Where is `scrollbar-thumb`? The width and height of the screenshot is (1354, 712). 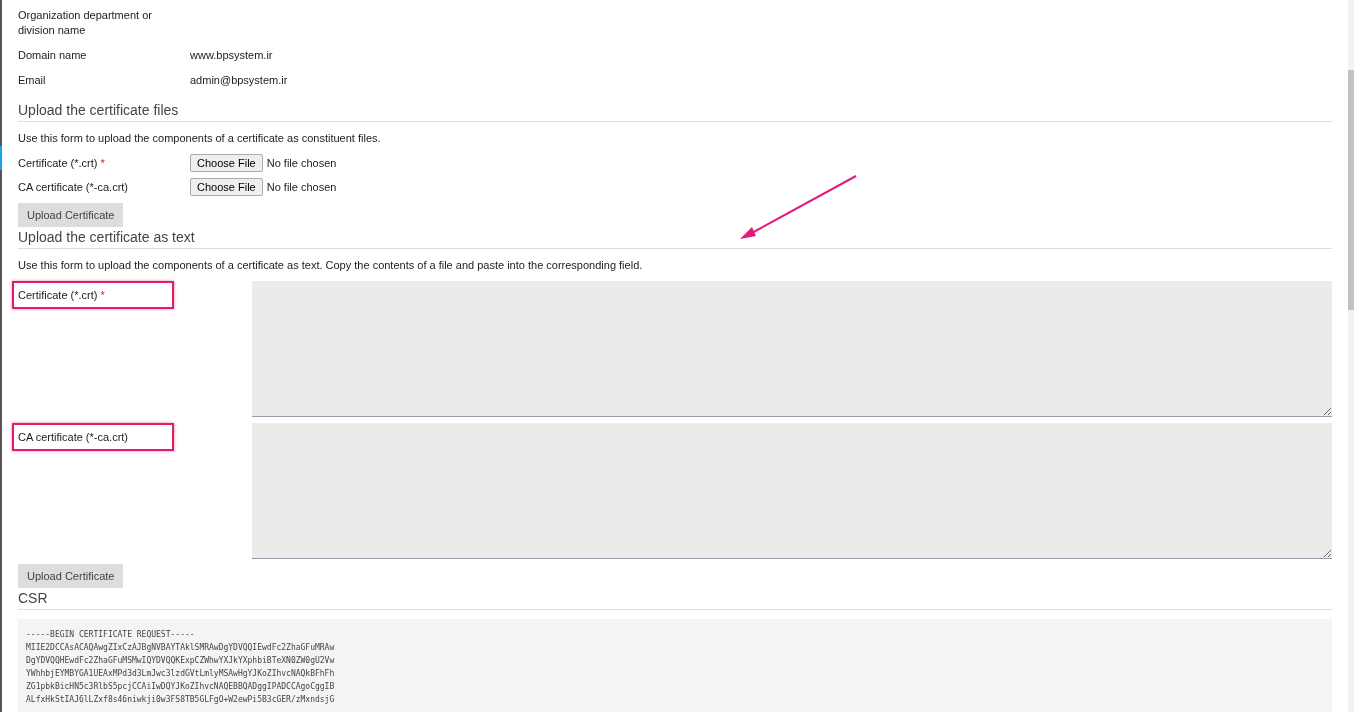
scrollbar-thumb is located at coordinates (1351, 190).